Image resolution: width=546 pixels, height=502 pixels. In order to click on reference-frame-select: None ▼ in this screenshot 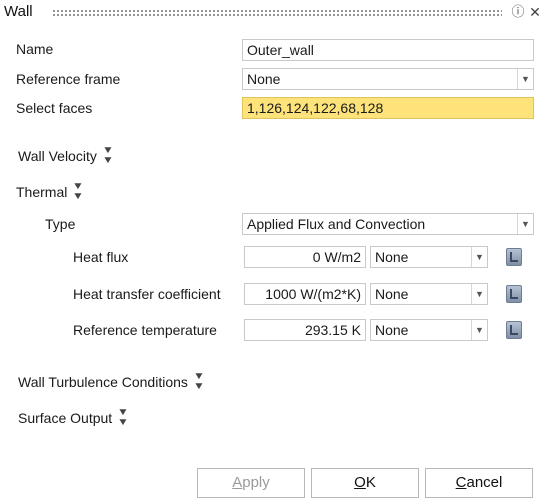, I will do `click(388, 79)`.